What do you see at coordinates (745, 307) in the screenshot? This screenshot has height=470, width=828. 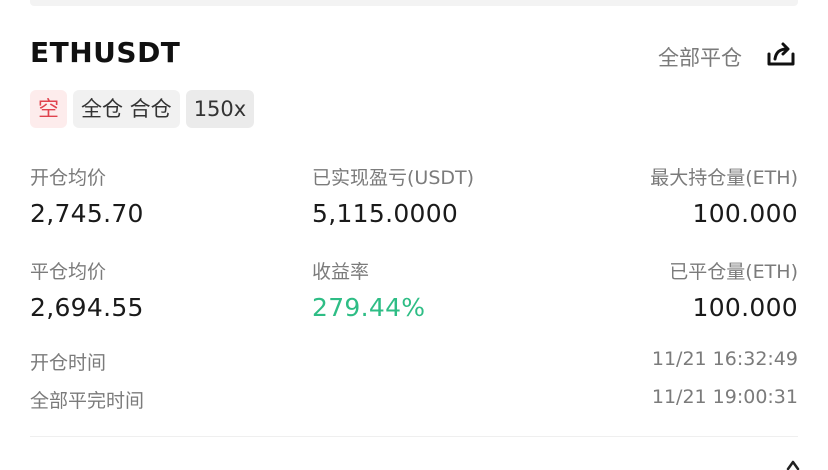 I see `closed-qty-value: 100.000` at bounding box center [745, 307].